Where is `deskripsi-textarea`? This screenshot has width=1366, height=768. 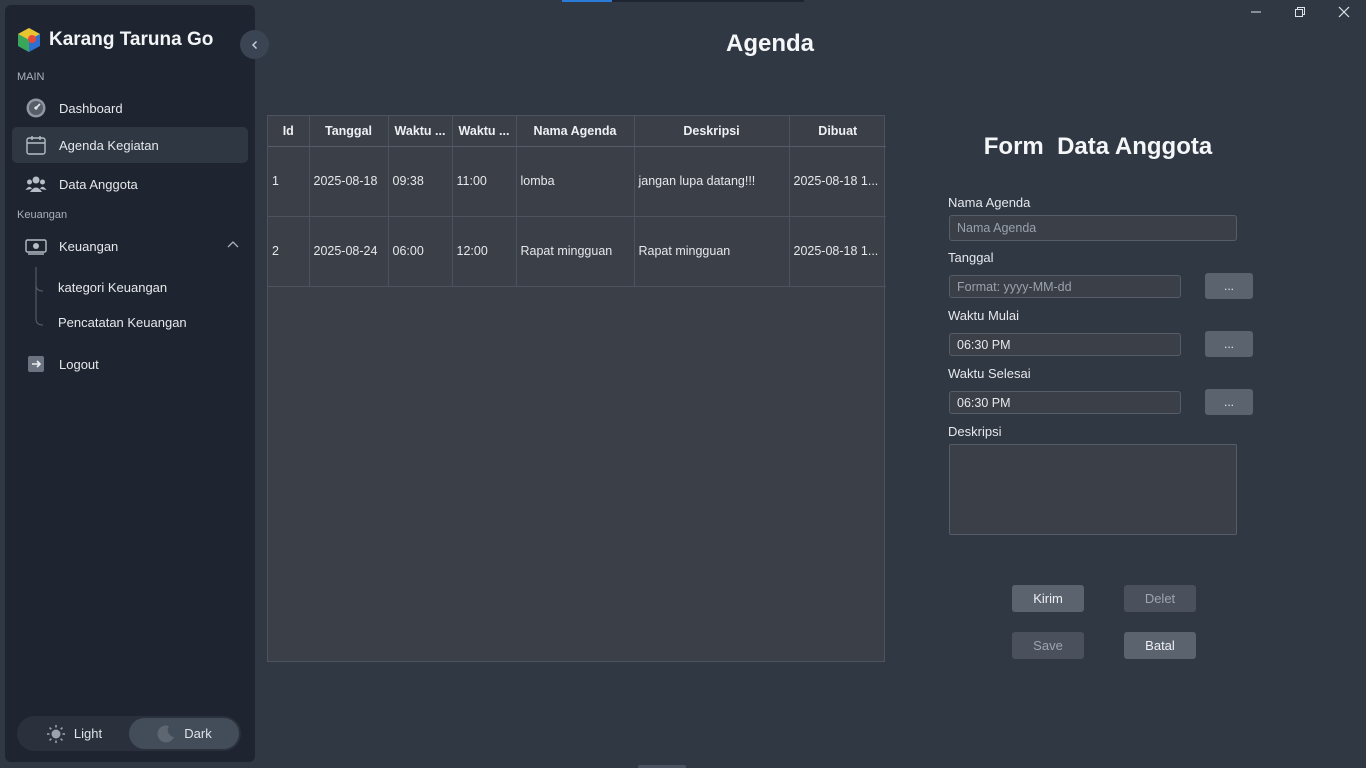
deskripsi-textarea is located at coordinates (1093, 489).